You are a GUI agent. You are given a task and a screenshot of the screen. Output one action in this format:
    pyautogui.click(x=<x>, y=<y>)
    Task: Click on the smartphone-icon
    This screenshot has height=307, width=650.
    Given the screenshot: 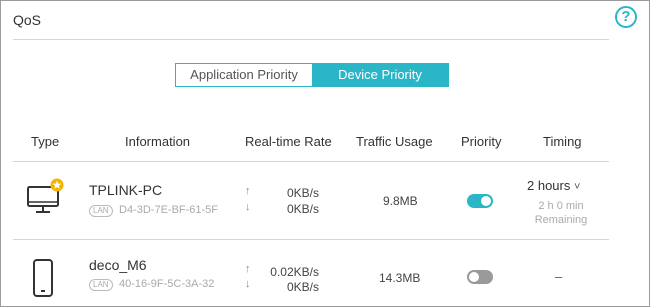 What is the action you would take?
    pyautogui.click(x=43, y=278)
    